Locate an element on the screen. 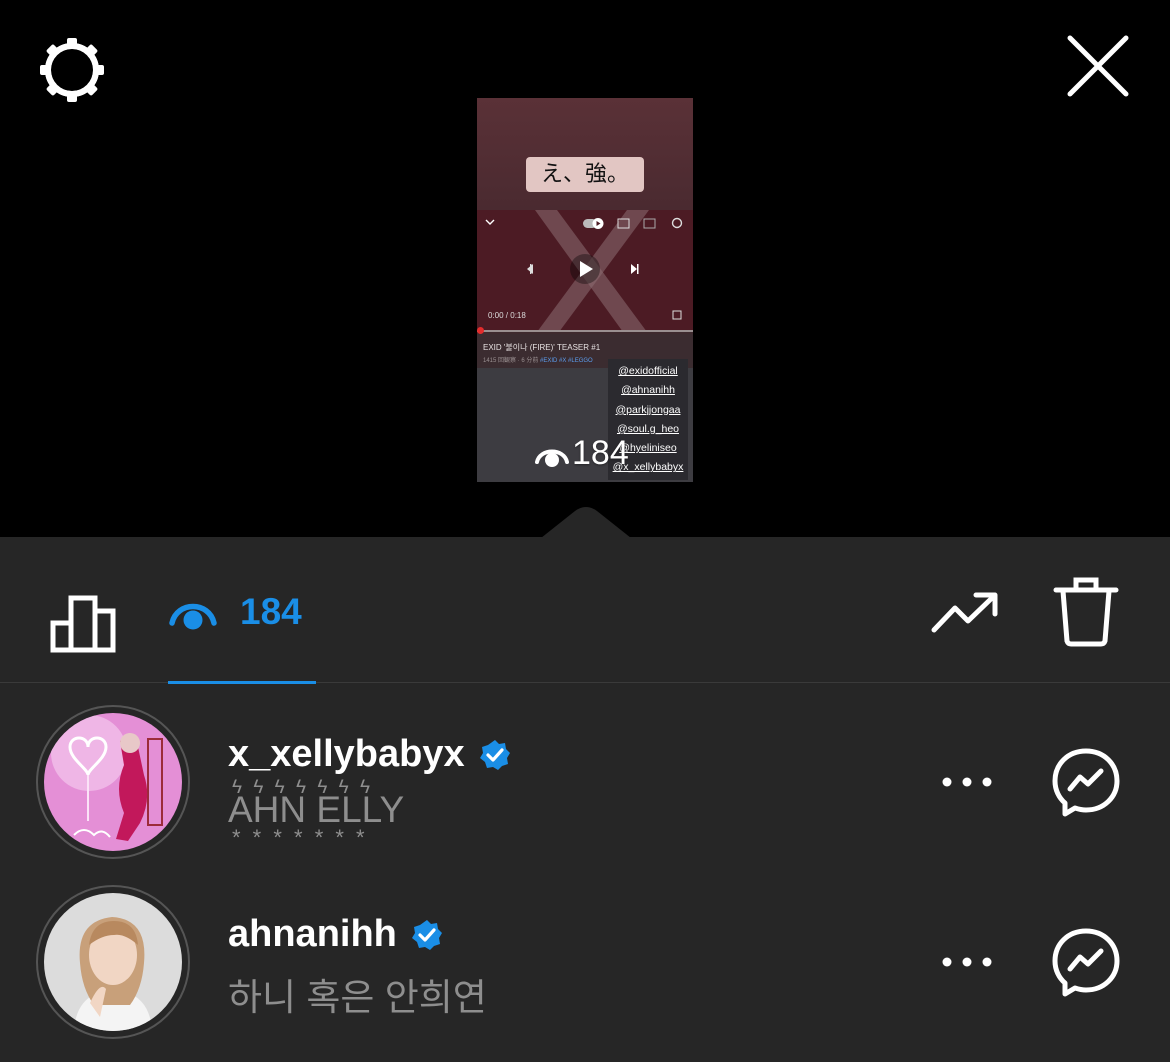 This screenshot has height=1062, width=1170. delete-button is located at coordinates (1086, 611).